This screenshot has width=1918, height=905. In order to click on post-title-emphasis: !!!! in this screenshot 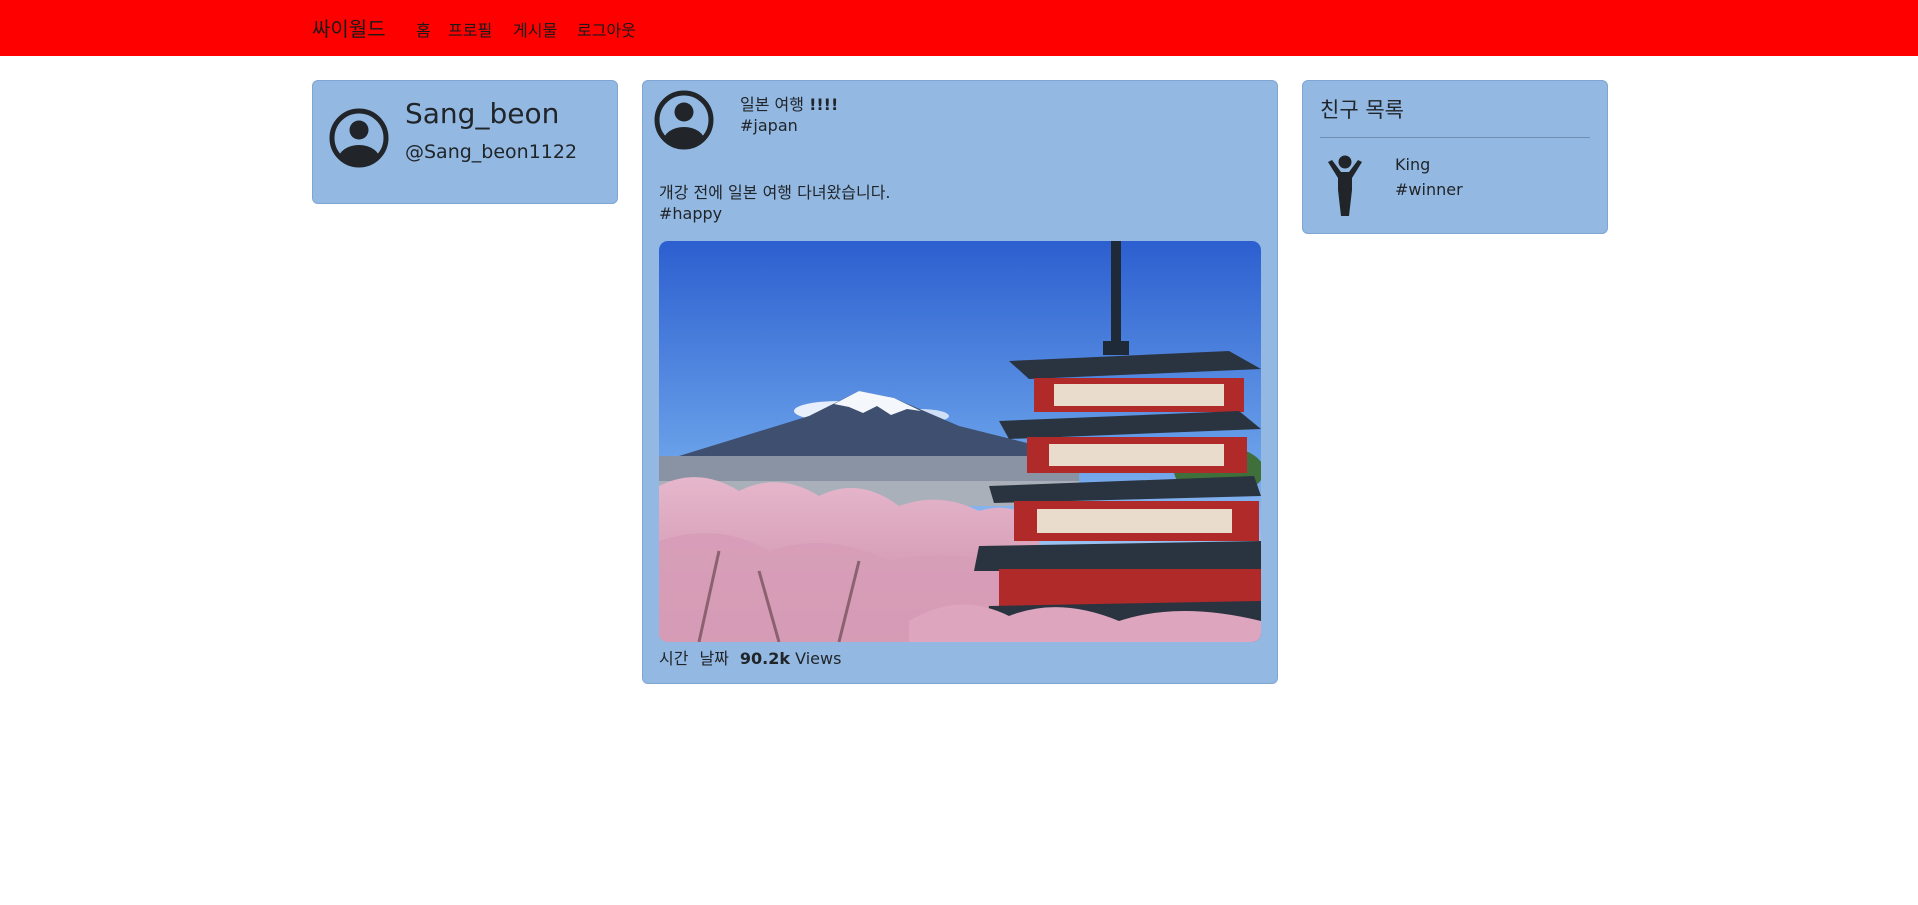, I will do `click(824, 104)`.